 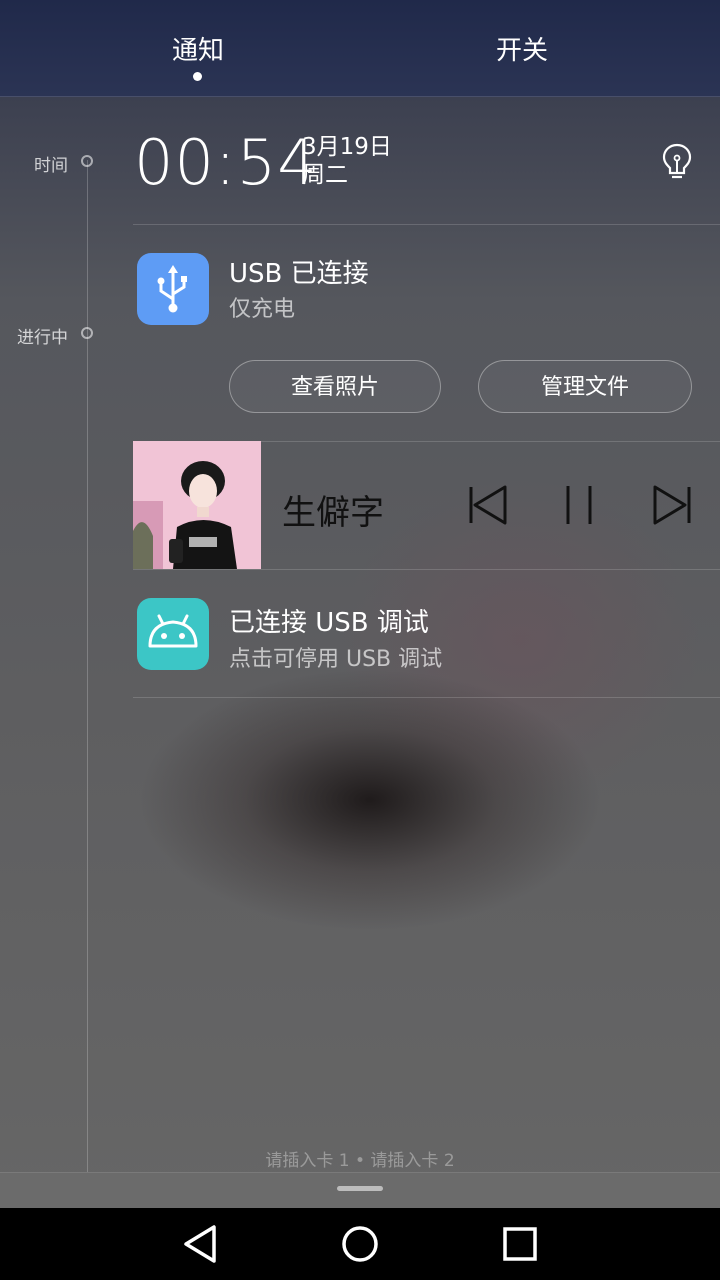 What do you see at coordinates (360, 1188) in the screenshot?
I see `drag-handle` at bounding box center [360, 1188].